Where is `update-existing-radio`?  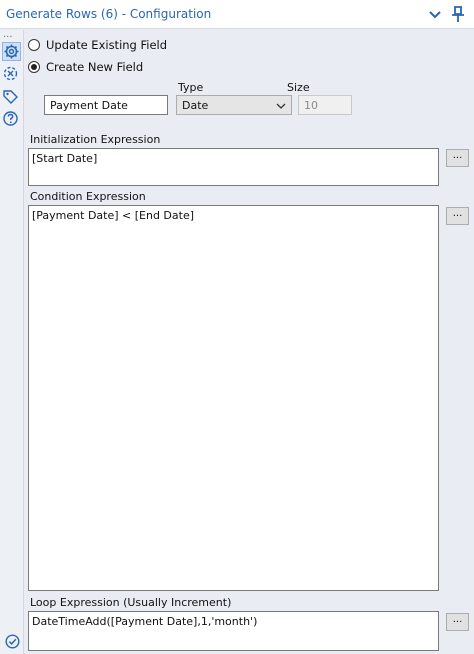
update-existing-radio is located at coordinates (34, 45).